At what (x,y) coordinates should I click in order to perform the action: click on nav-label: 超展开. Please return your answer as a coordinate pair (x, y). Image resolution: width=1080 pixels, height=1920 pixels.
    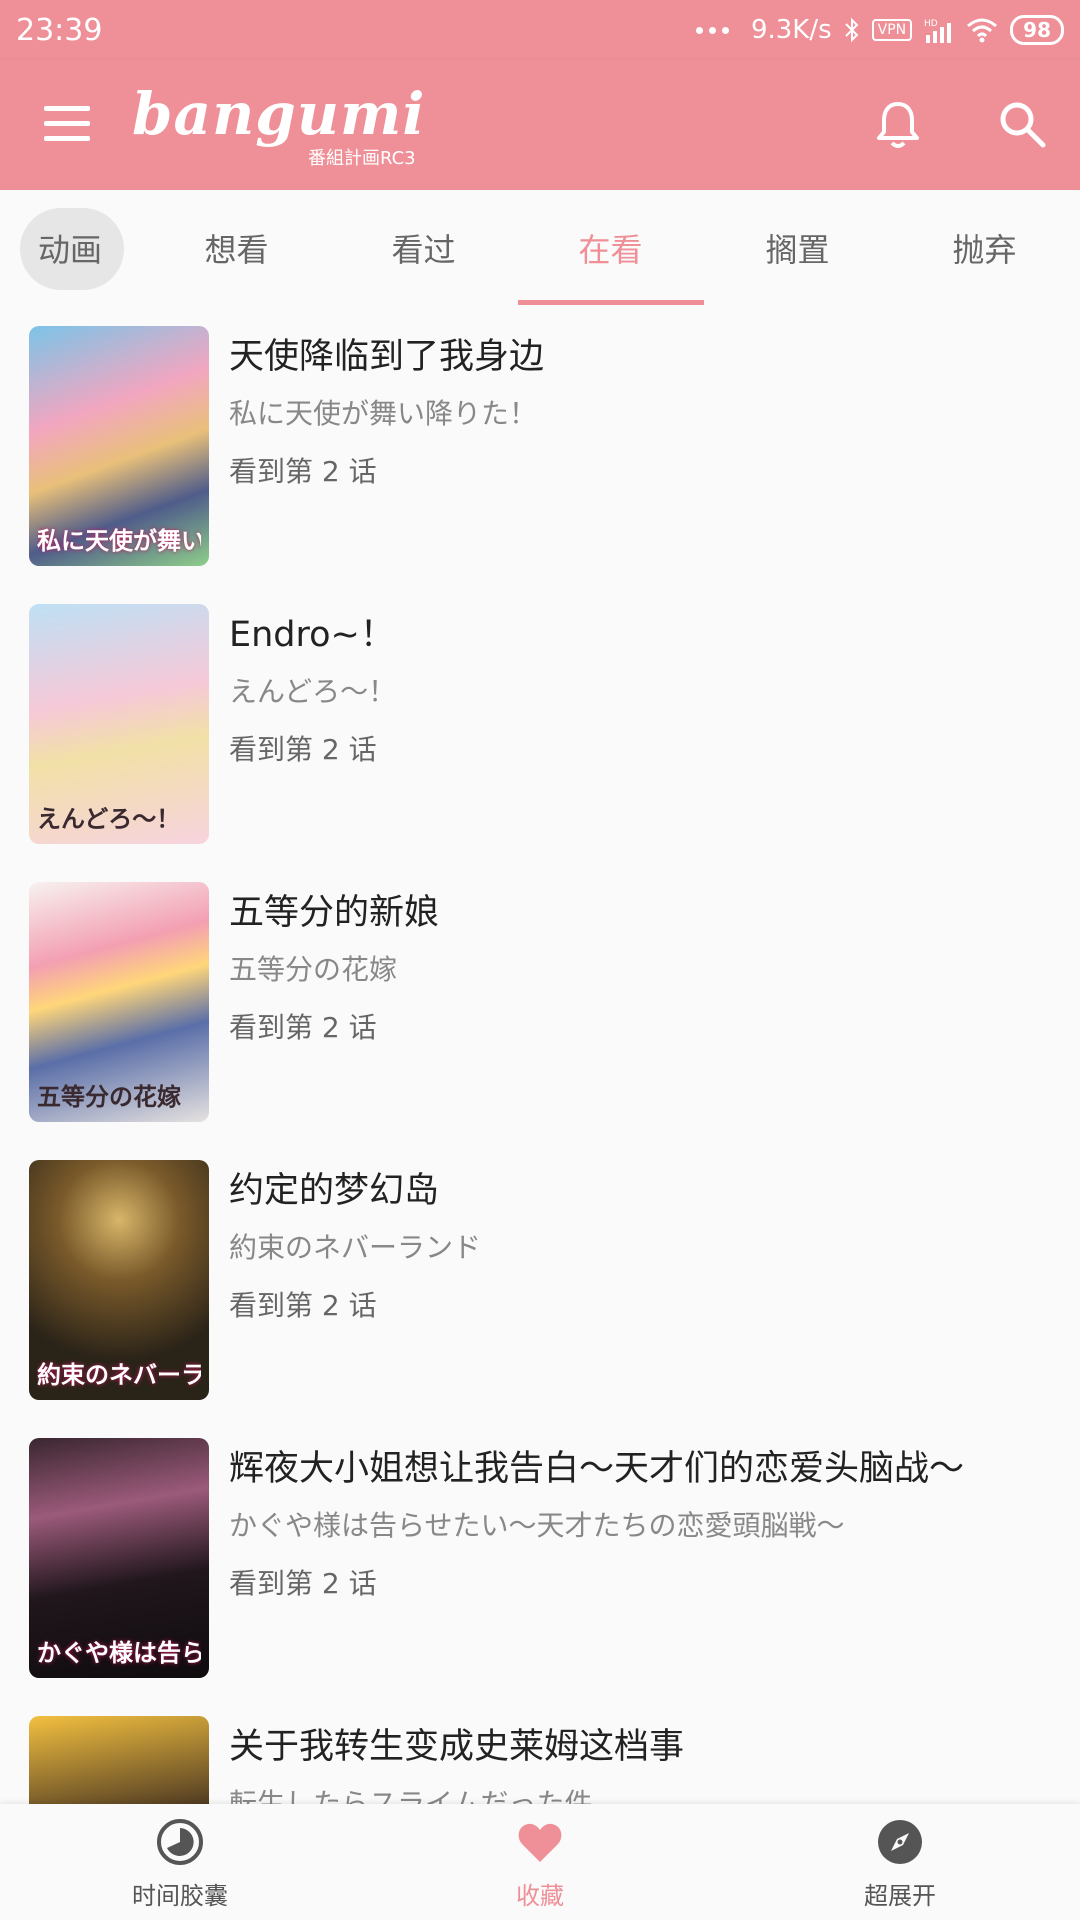
    Looking at the image, I should click on (900, 1896).